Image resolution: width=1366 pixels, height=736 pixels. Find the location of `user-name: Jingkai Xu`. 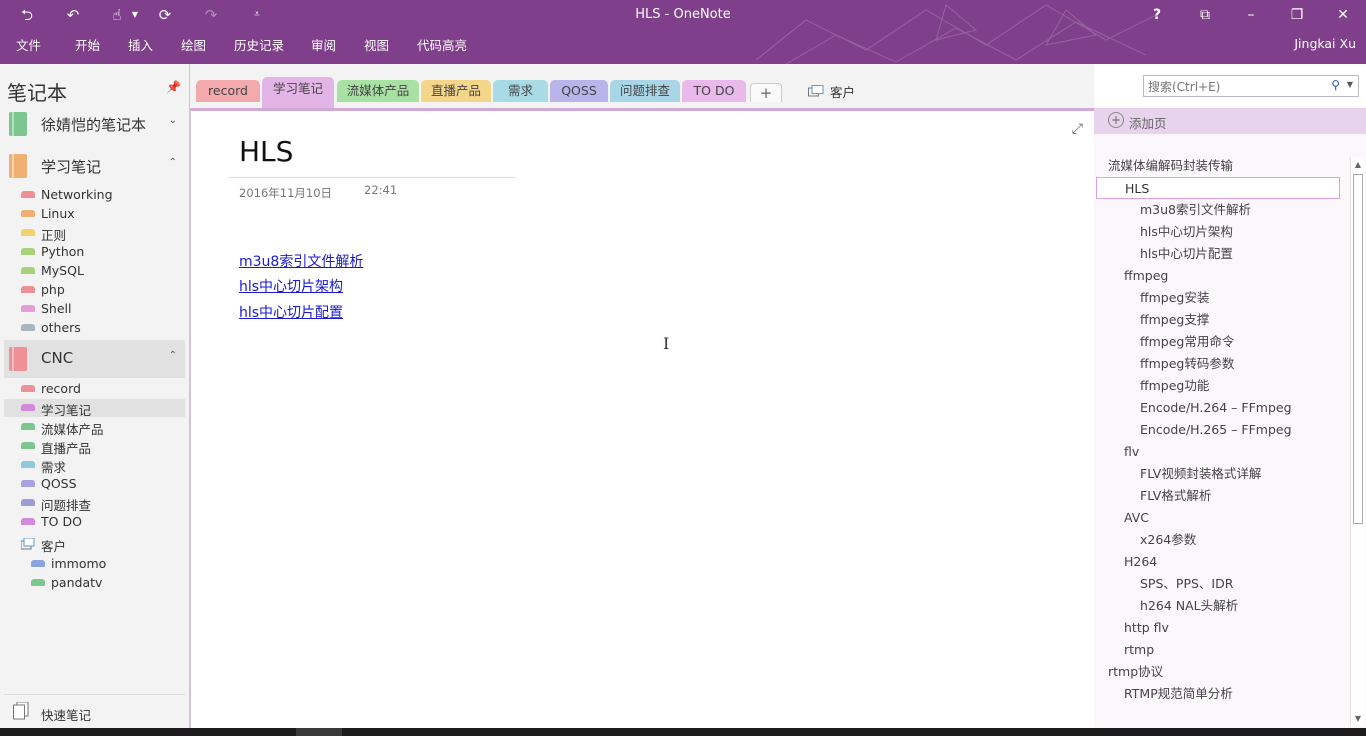

user-name: Jingkai Xu is located at coordinates (1325, 43).